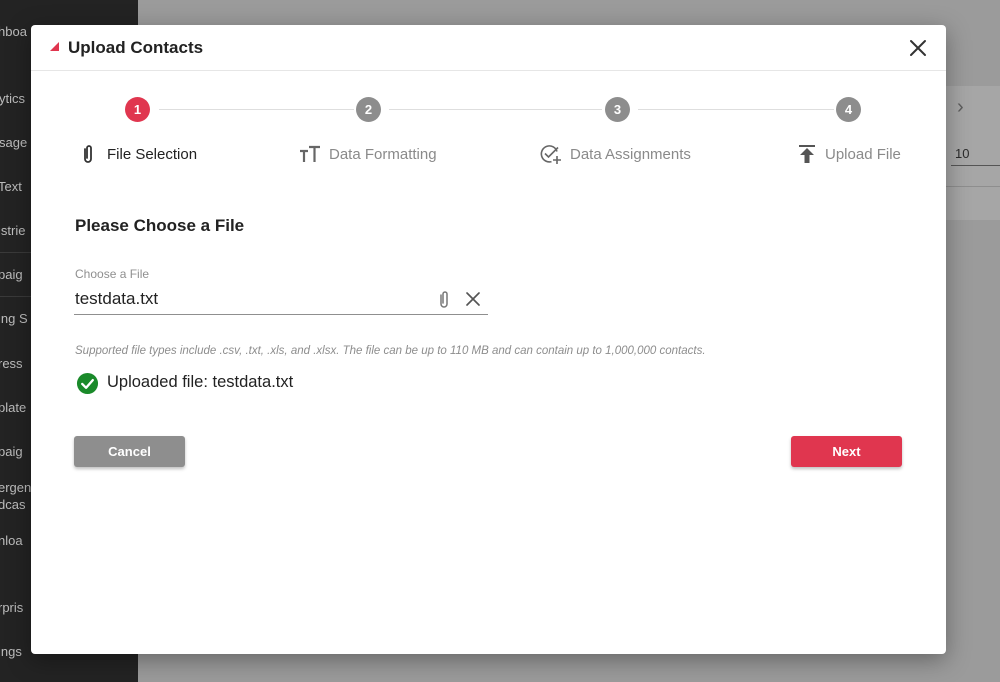  Describe the element at coordinates (960, 107) in the screenshot. I see `chevron-right-icon: ›` at that location.